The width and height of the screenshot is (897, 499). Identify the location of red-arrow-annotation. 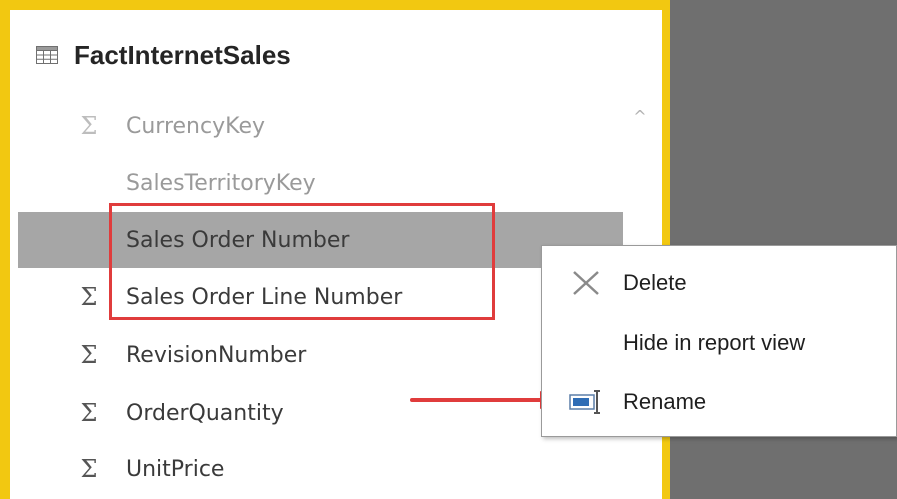
(485, 400).